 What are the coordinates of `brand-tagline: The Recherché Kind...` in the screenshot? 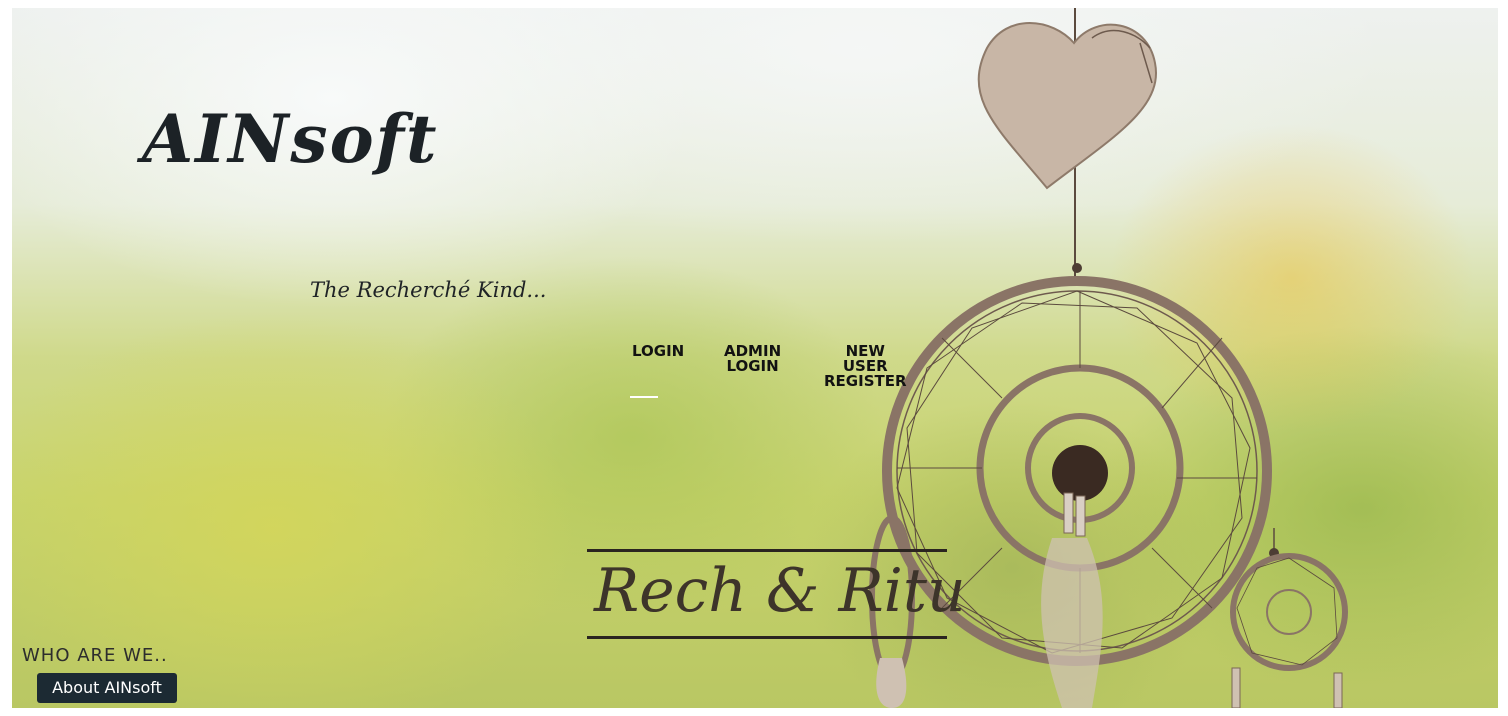 It's located at (428, 290).